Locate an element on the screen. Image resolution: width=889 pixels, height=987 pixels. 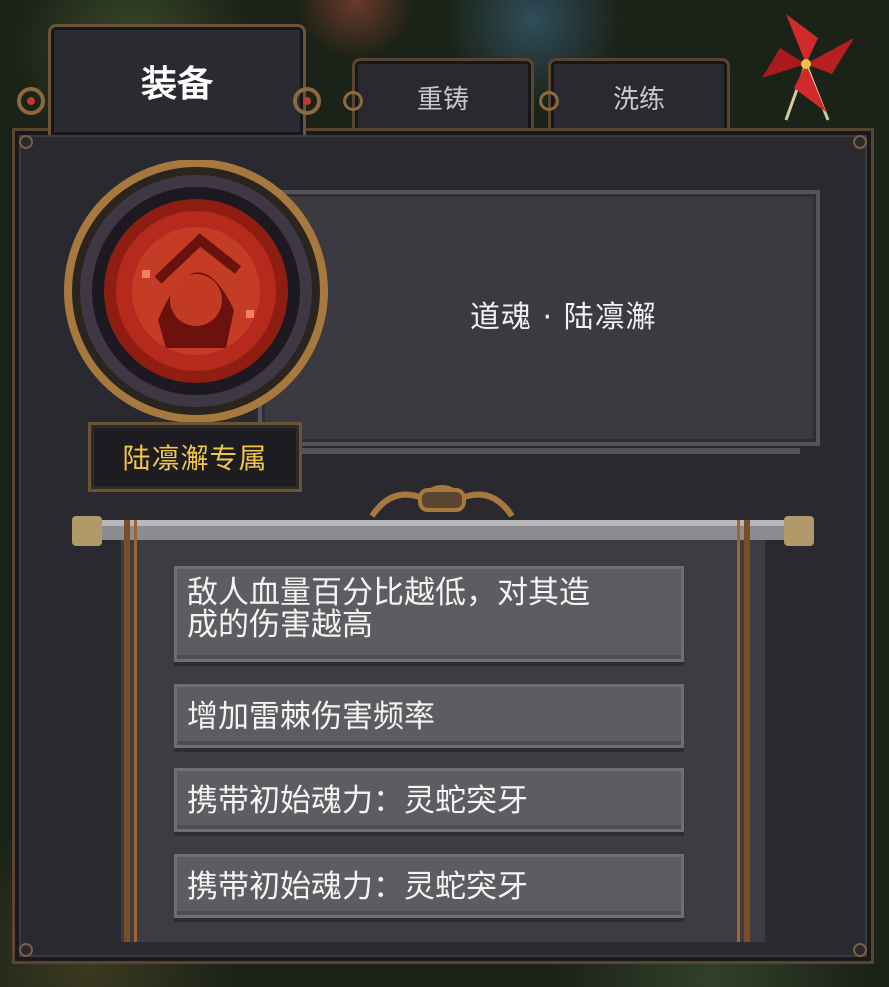
tab-equipment: 装备 is located at coordinates (177, 79).